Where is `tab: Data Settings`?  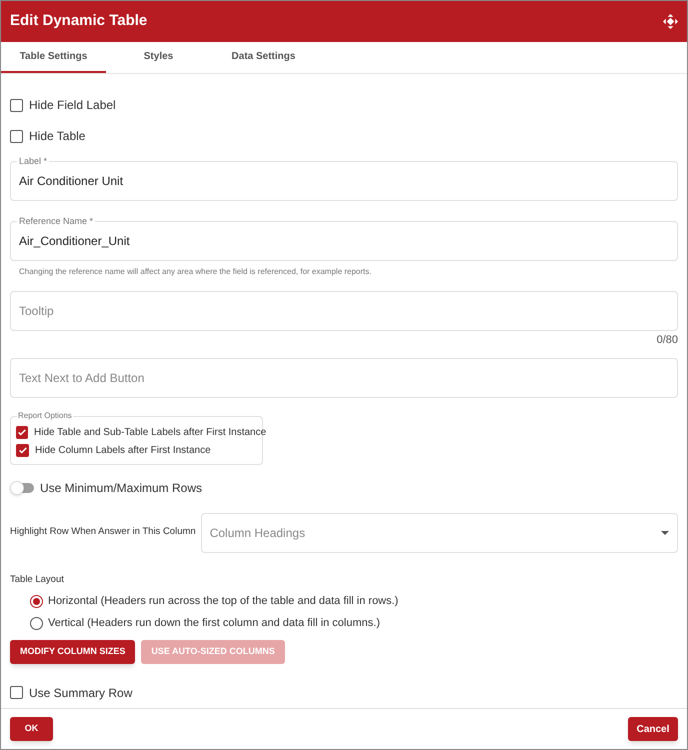 tab: Data Settings is located at coordinates (263, 57).